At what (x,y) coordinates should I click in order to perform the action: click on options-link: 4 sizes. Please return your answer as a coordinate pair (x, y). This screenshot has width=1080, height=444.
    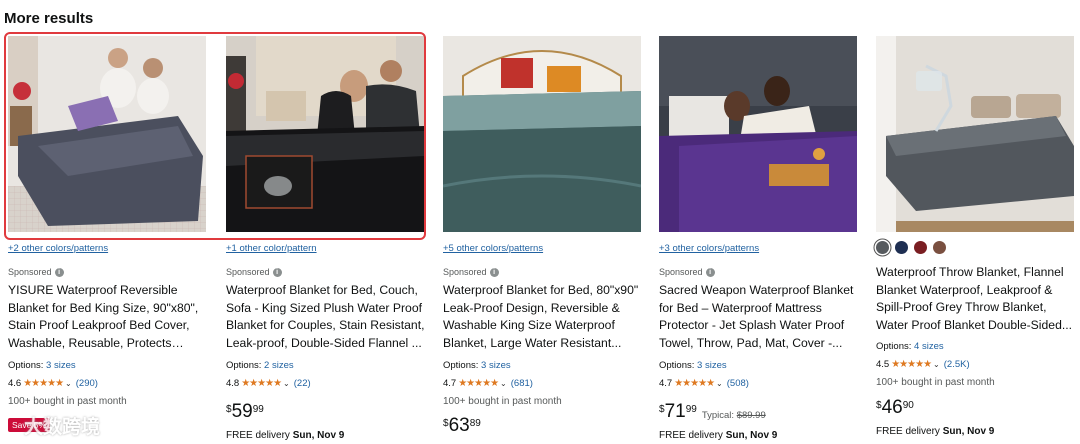
    Looking at the image, I should click on (929, 346).